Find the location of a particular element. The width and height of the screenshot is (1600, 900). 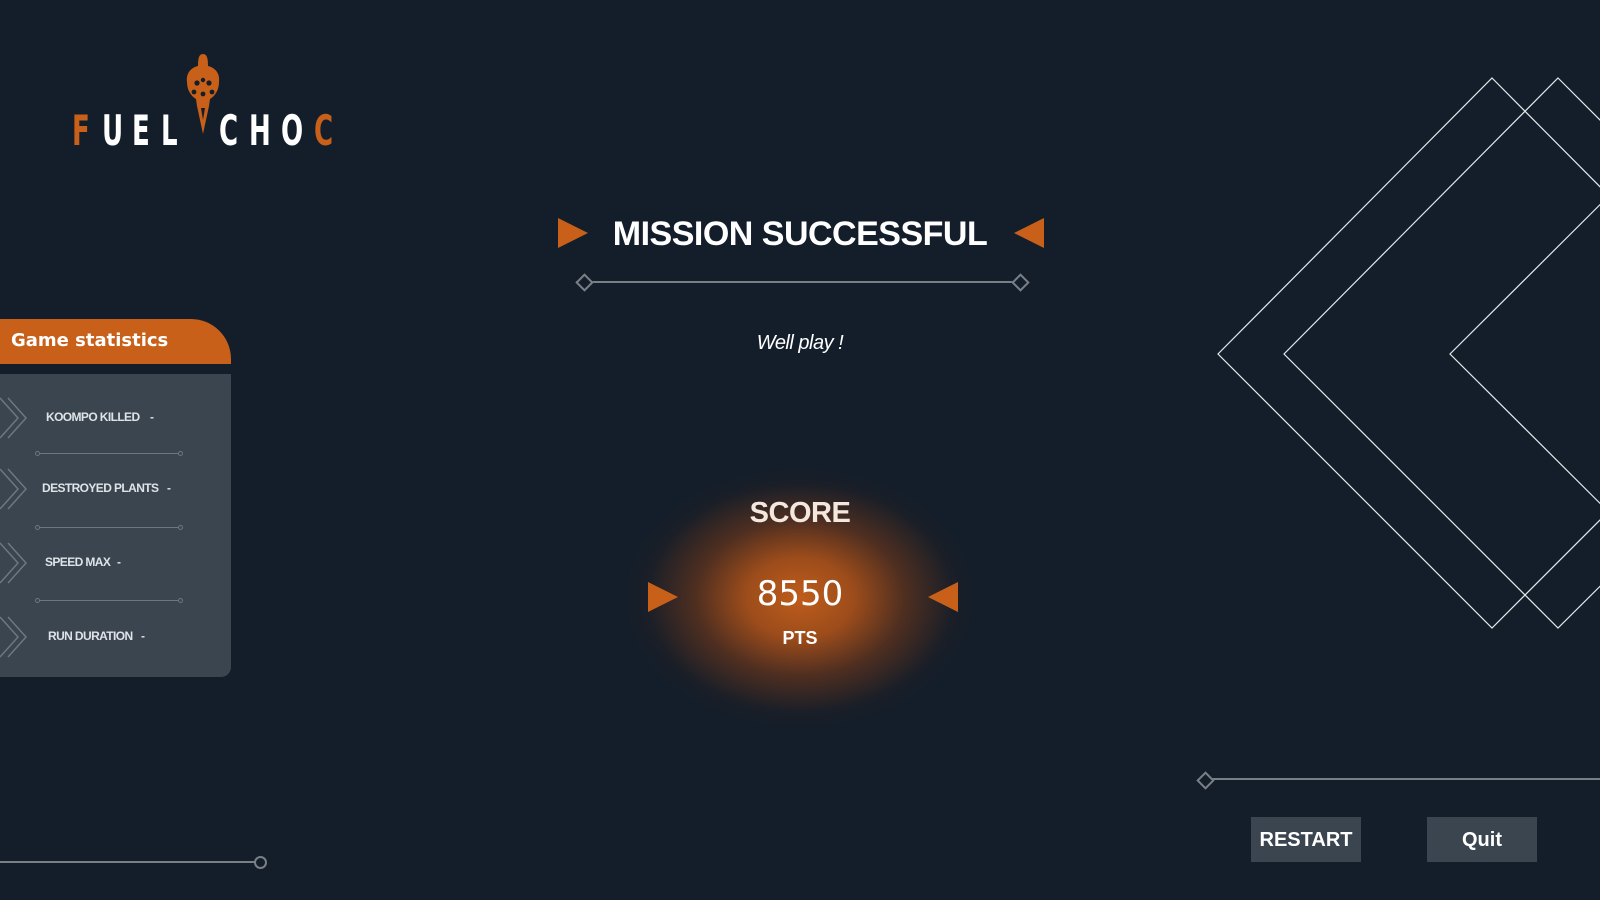

title-divider is located at coordinates (795, 282).